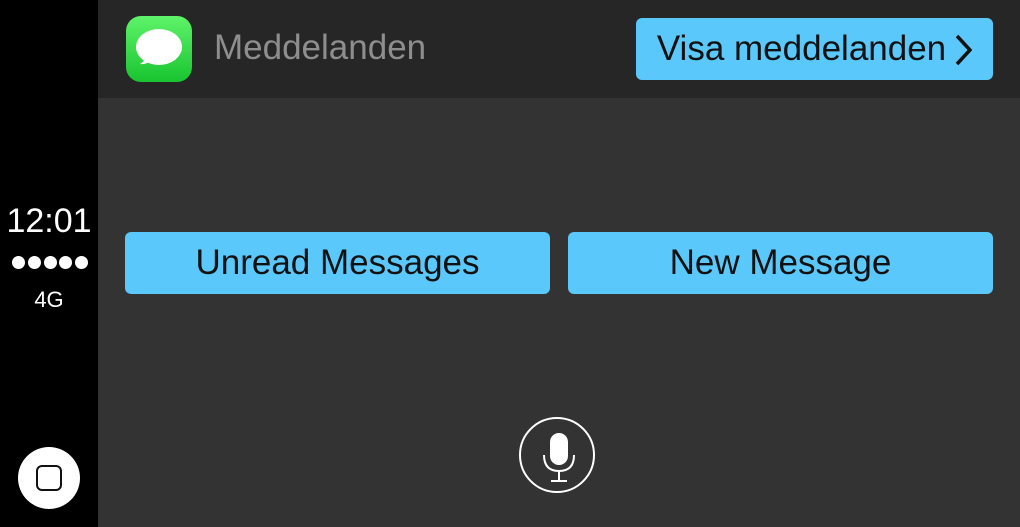 This screenshot has width=1020, height=527. I want to click on new-message-button: New Message, so click(780, 263).